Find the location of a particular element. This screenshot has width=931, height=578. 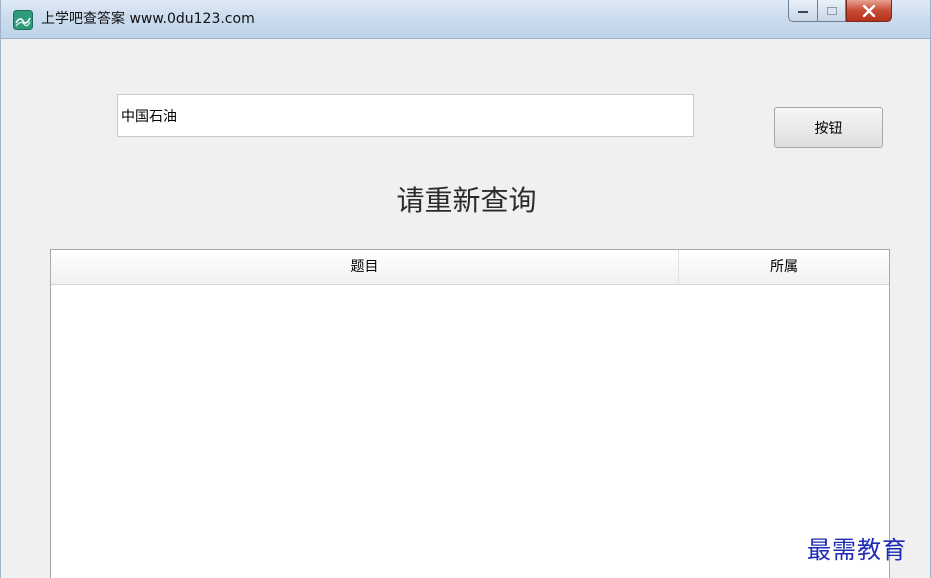

column-header-title: 题目 is located at coordinates (365, 267).